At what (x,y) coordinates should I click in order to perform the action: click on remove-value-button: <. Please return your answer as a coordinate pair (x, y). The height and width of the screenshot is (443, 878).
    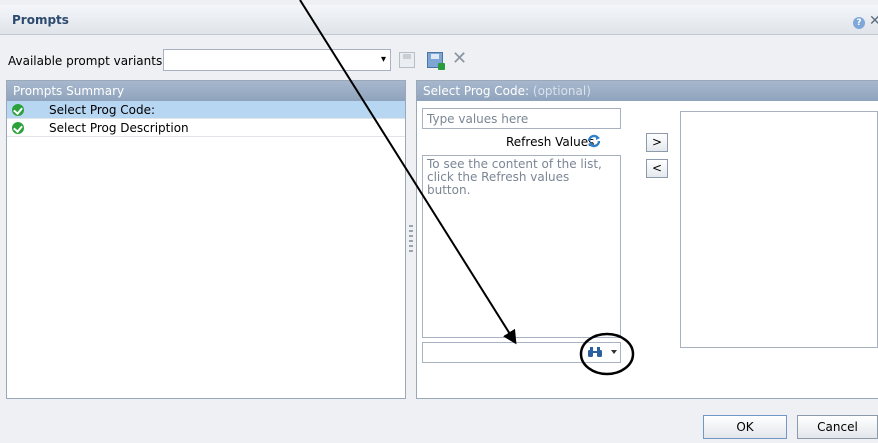
    Looking at the image, I should click on (657, 168).